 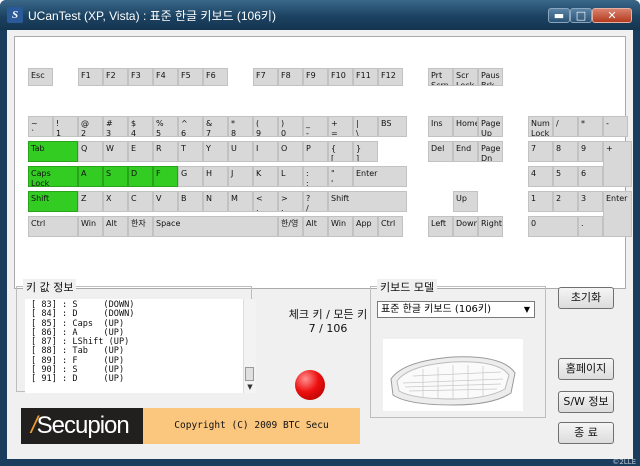 What do you see at coordinates (590, 201) in the screenshot?
I see `key-3-89: 3` at bounding box center [590, 201].